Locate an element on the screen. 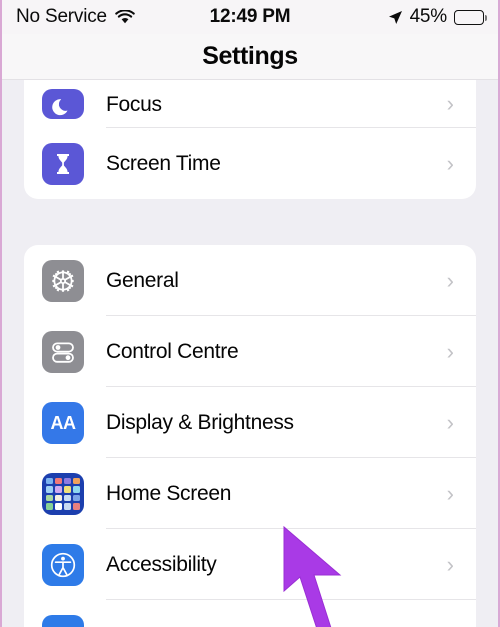 The width and height of the screenshot is (500, 627). focus-moon-icon is located at coordinates (63, 104).